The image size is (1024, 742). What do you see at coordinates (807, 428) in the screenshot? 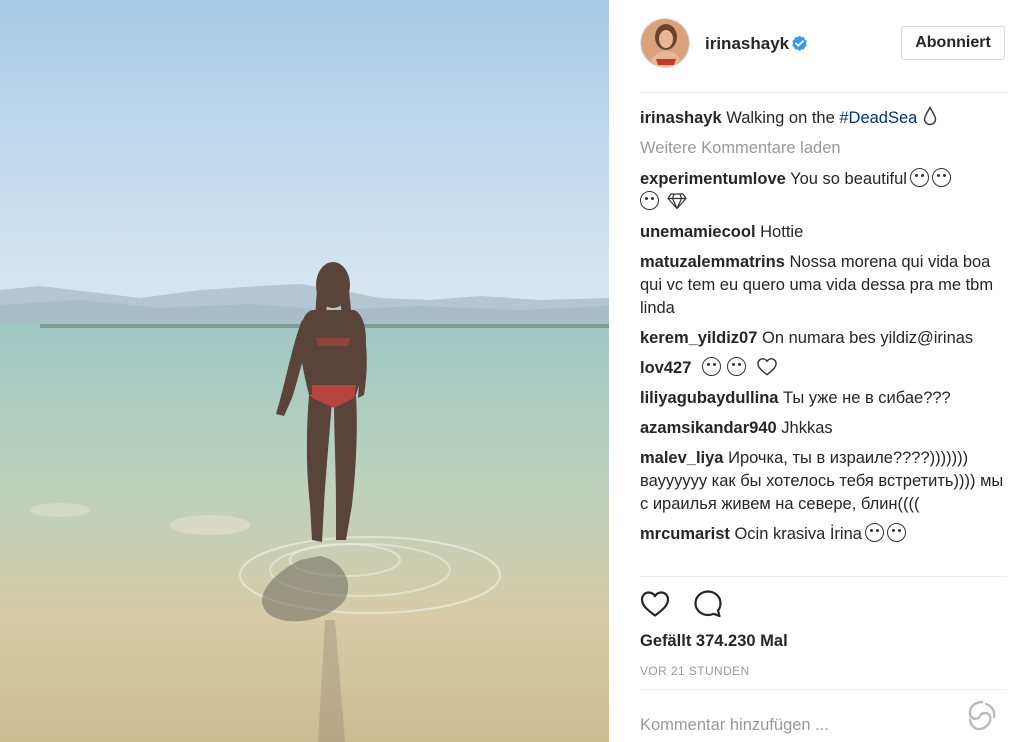
I see `comment-text: Jhkkas` at bounding box center [807, 428].